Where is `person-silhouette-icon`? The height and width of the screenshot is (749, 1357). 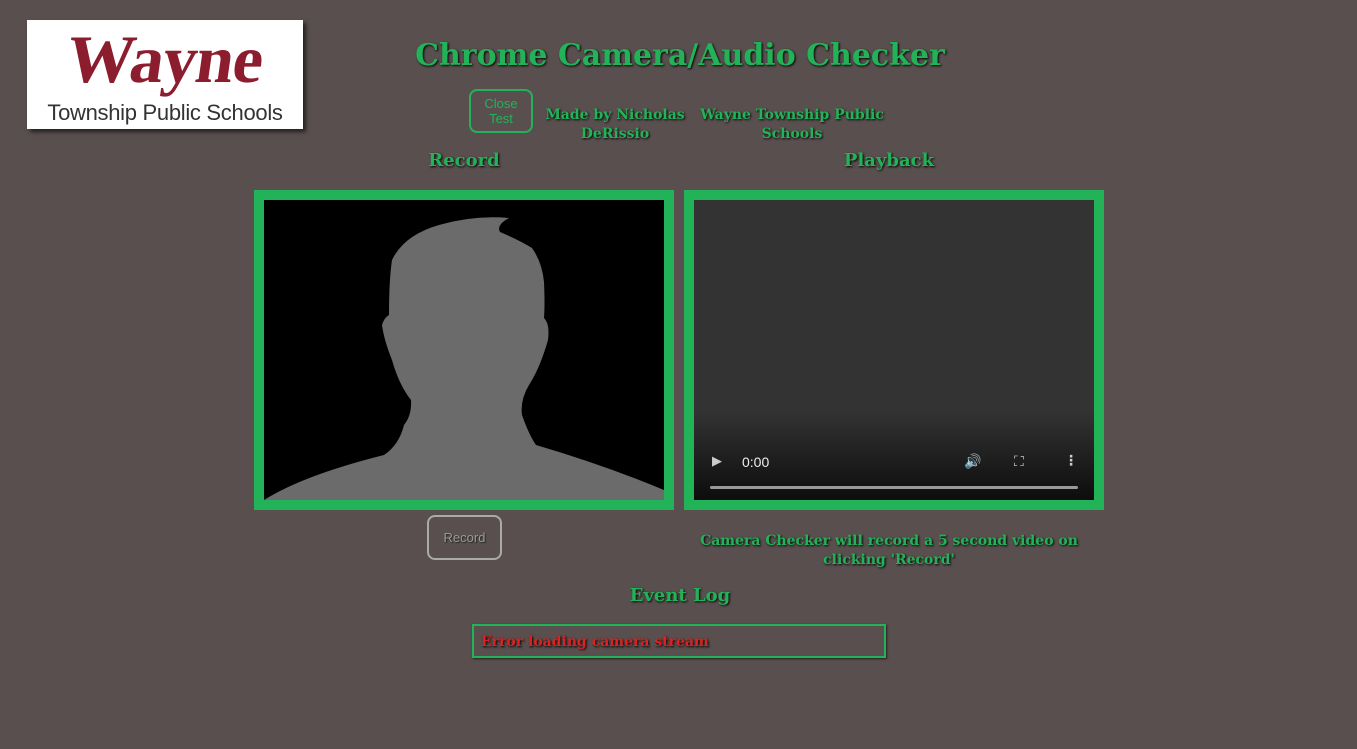 person-silhouette-icon is located at coordinates (464, 358).